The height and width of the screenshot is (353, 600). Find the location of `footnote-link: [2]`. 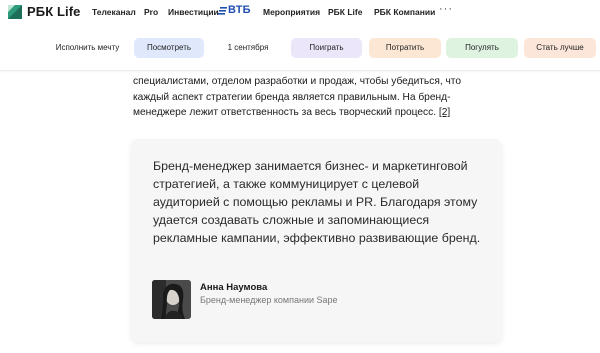

footnote-link: [2] is located at coordinates (444, 112).